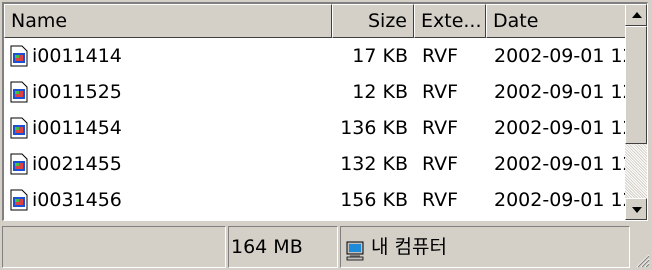 The width and height of the screenshot is (652, 270). What do you see at coordinates (168, 21) in the screenshot?
I see `column-header-name: Name` at bounding box center [168, 21].